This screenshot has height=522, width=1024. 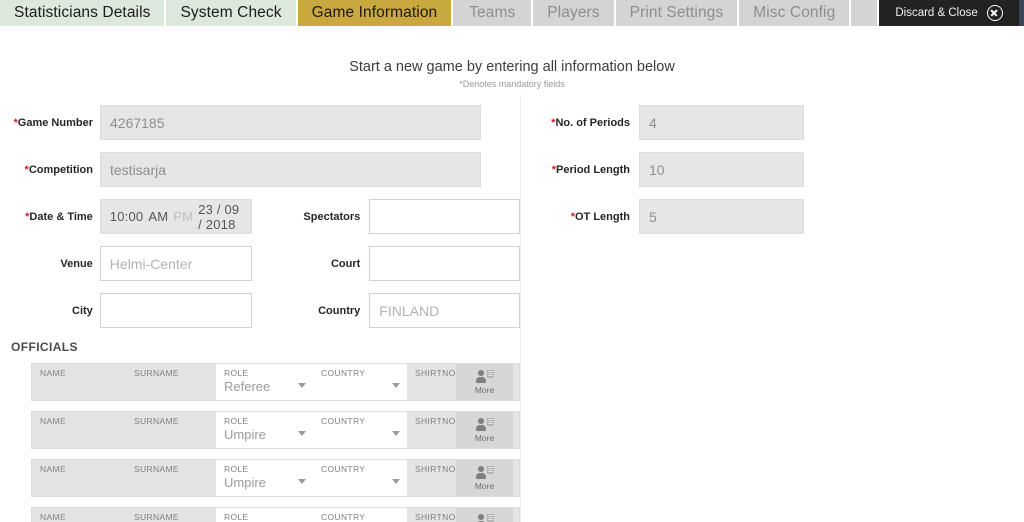 I want to click on save-and-next-button: Save & Next, so click(x=1021, y=13).